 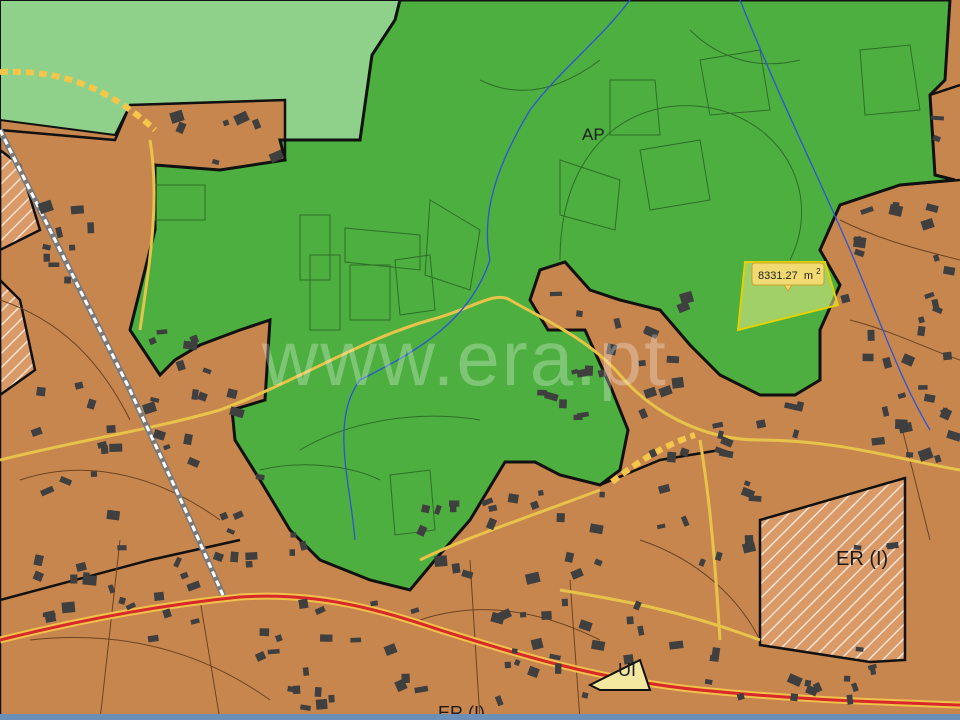 I want to click on parcel-area-exponent: 2, so click(x=818, y=271).